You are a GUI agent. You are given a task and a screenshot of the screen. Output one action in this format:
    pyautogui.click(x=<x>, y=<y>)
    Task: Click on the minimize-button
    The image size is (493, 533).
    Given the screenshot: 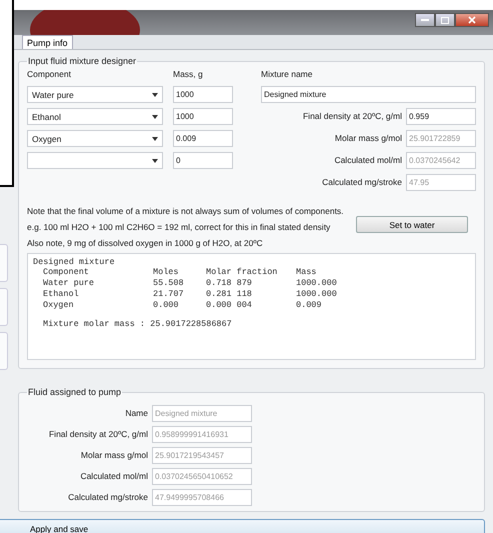 What is the action you would take?
    pyautogui.click(x=425, y=20)
    